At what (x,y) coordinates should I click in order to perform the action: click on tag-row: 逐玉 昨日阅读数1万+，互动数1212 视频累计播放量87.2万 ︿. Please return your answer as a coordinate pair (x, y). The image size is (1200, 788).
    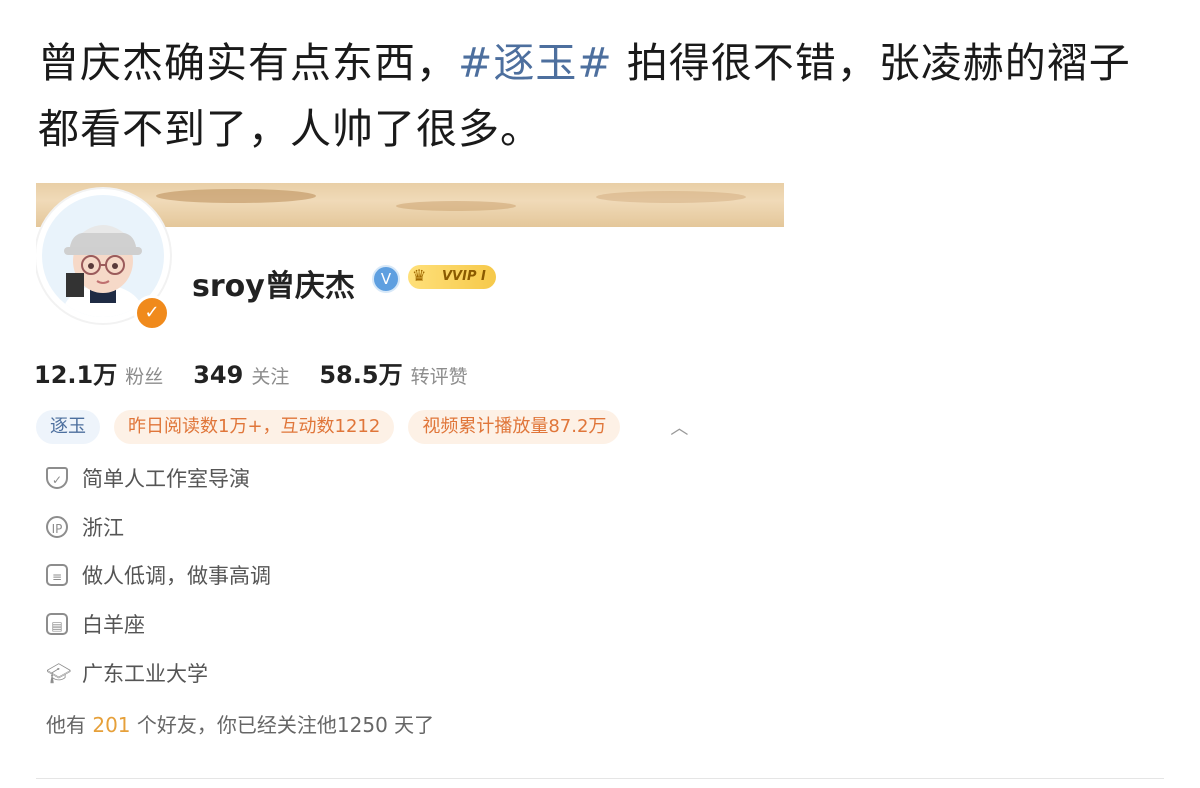
    Looking at the image, I should click on (410, 427).